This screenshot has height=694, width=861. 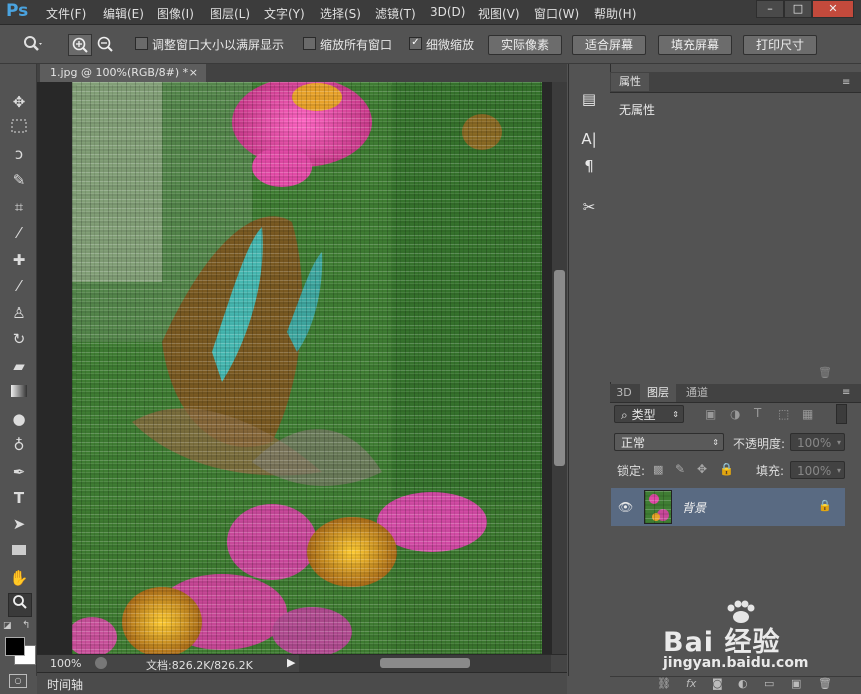 What do you see at coordinates (19, 102) in the screenshot?
I see `move-tool-icon: ✥` at bounding box center [19, 102].